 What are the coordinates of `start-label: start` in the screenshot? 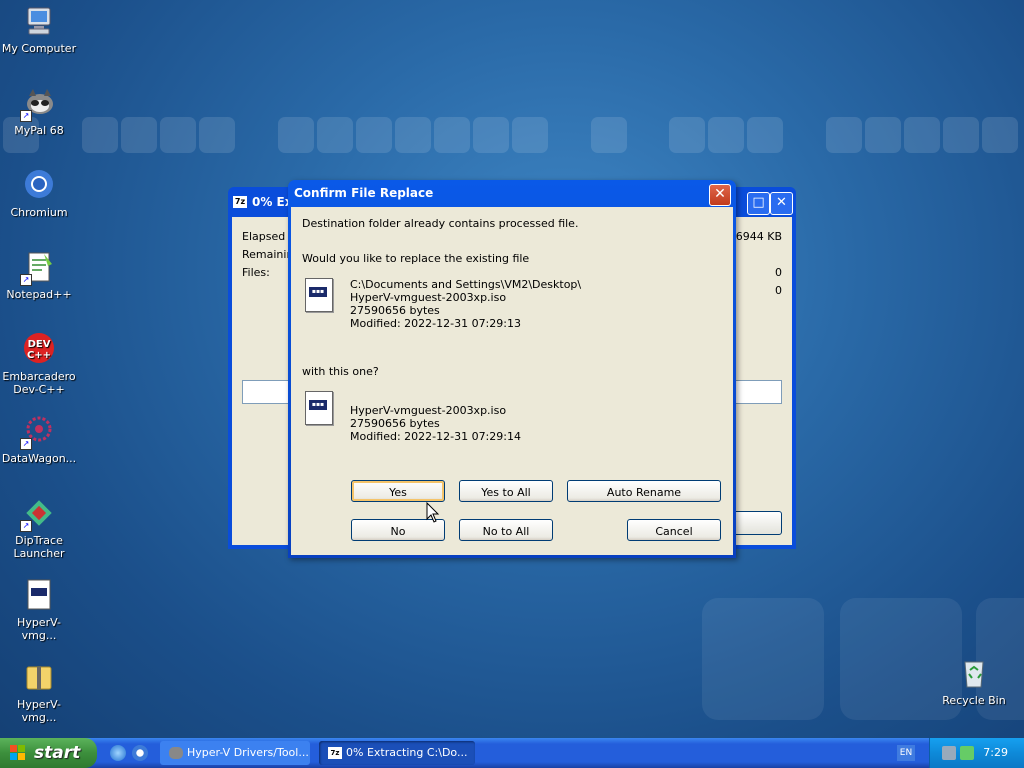 It's located at (57, 753).